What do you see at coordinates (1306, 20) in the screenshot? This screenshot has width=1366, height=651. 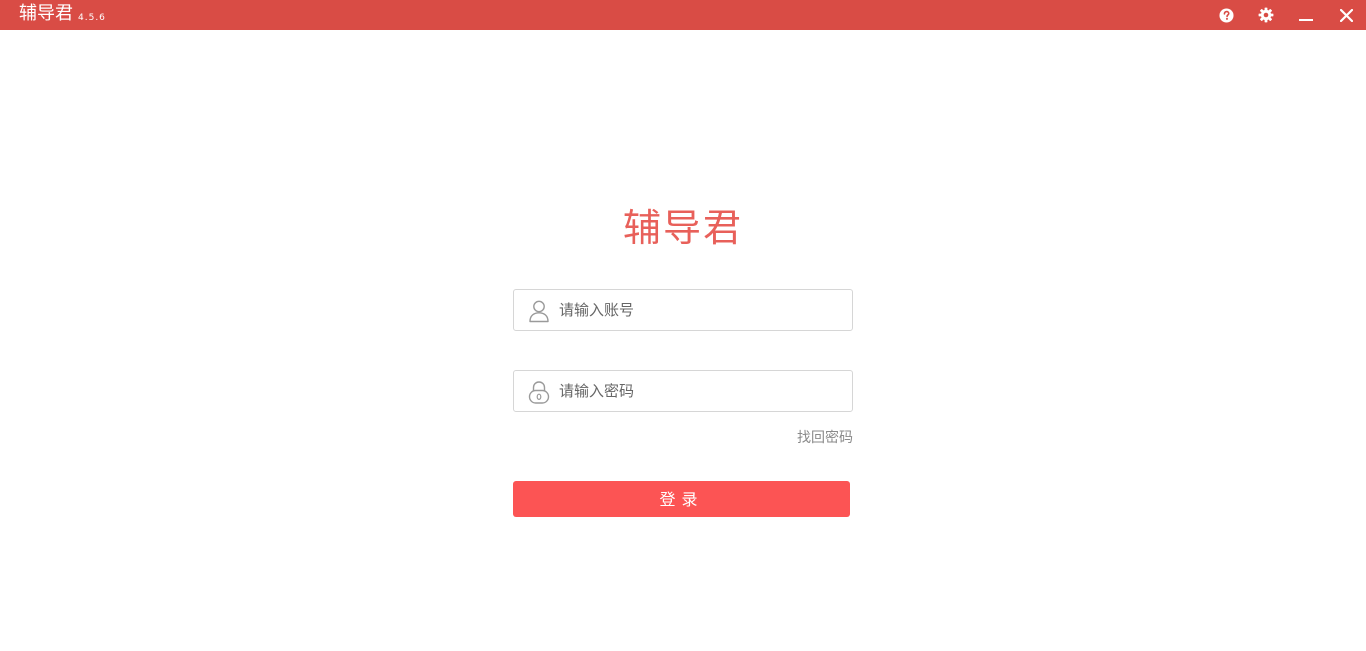 I see `minimize-icon` at bounding box center [1306, 20].